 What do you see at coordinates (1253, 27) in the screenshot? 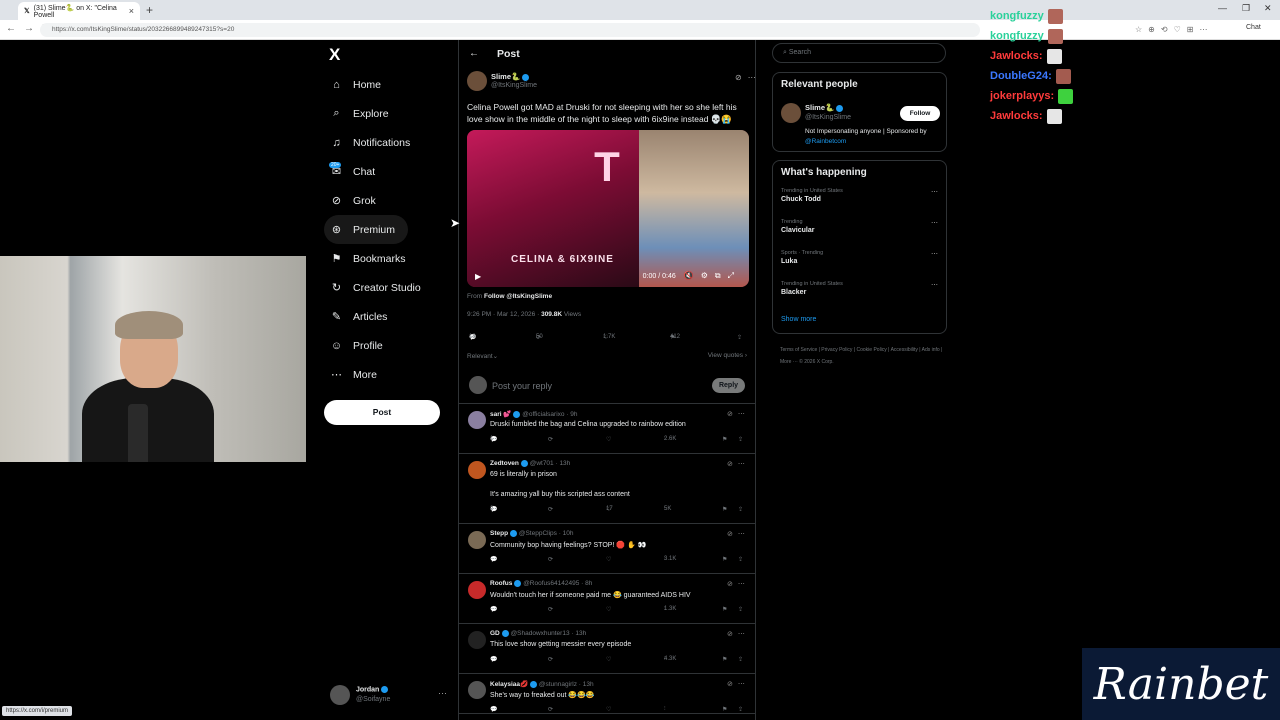
I see `browser-chat-button: Chat` at bounding box center [1253, 27].